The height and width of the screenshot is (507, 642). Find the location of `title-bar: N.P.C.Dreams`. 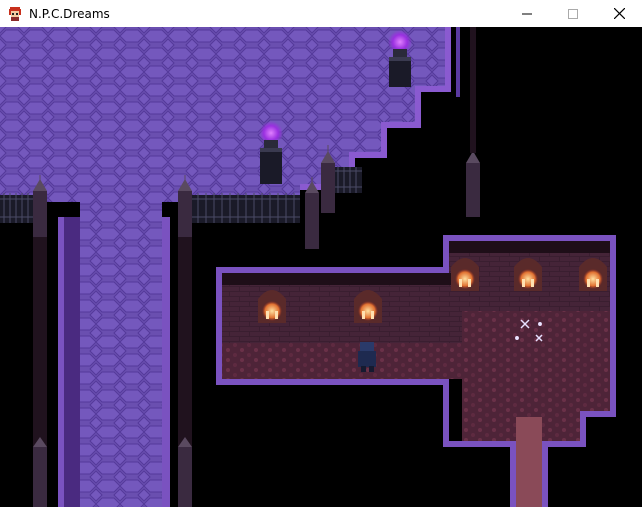

title-bar: N.P.C.Dreams is located at coordinates (321, 13).